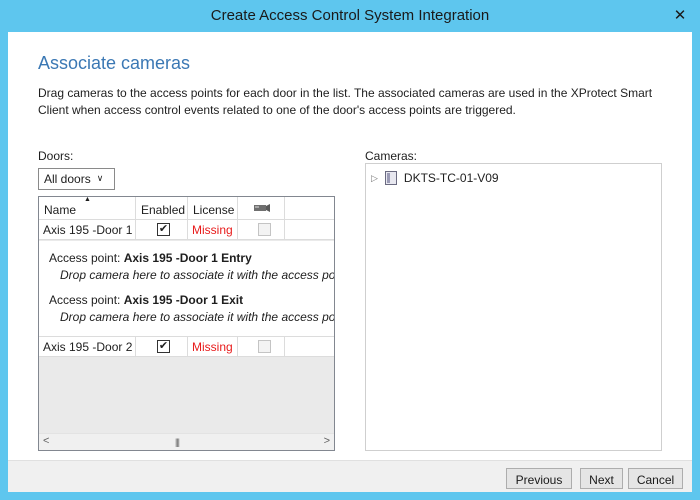 The height and width of the screenshot is (500, 700). What do you see at coordinates (114, 63) in the screenshot?
I see `page-heading: Associate cameras` at bounding box center [114, 63].